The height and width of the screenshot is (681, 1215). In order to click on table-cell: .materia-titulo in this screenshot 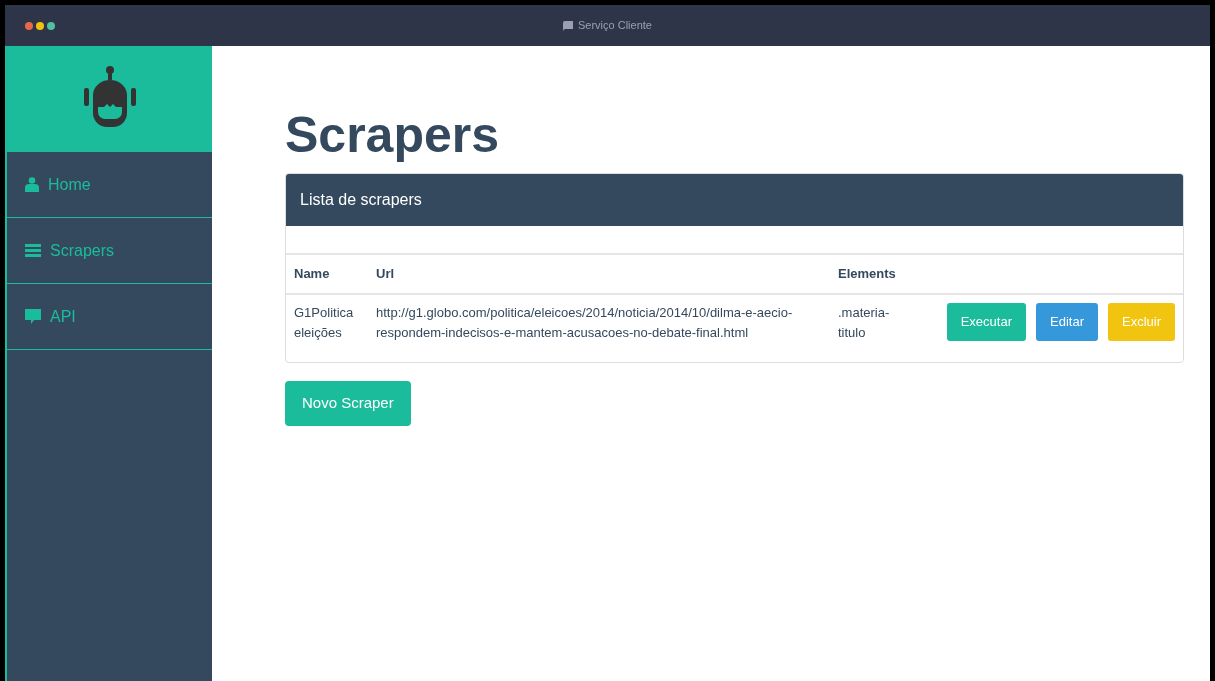, I will do `click(864, 322)`.